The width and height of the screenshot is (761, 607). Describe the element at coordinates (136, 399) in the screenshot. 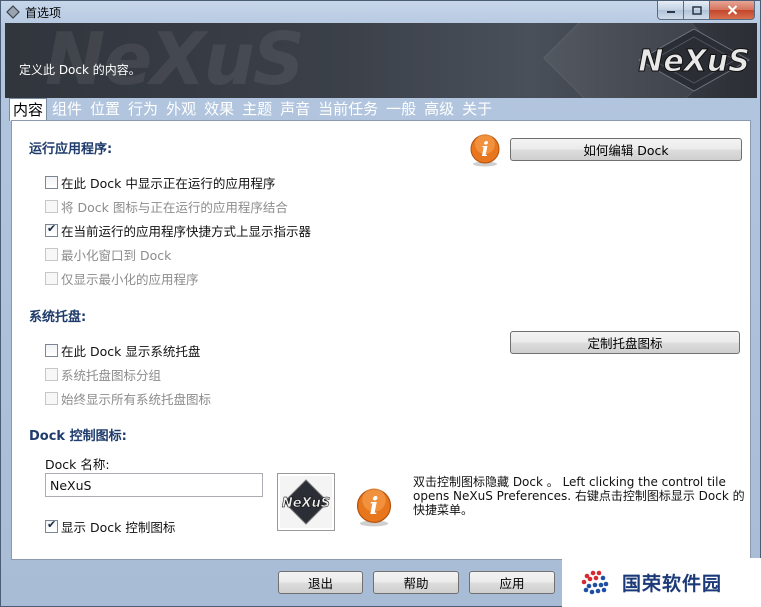

I see `option-label: 始终显示所有系统托盘图标` at that location.